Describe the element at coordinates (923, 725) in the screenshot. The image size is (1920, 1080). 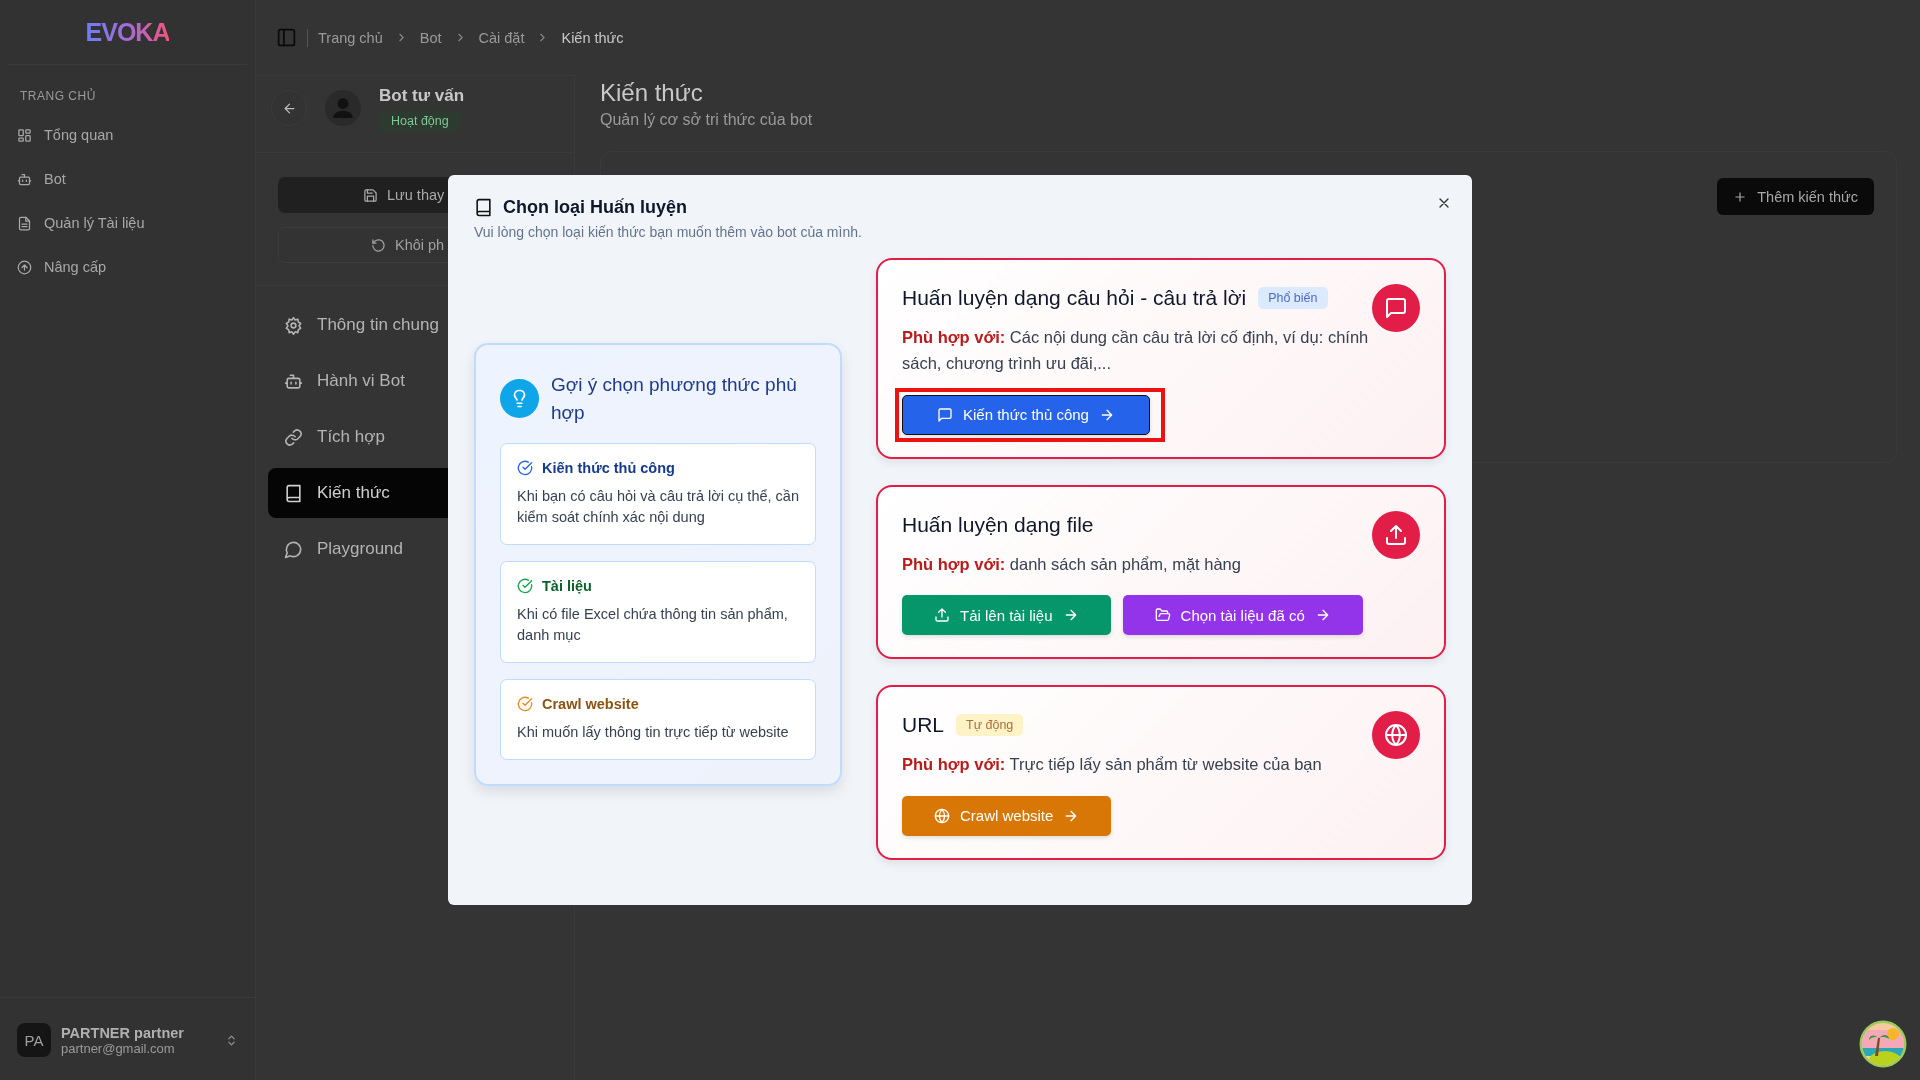
I see `option-title: URL` at that location.